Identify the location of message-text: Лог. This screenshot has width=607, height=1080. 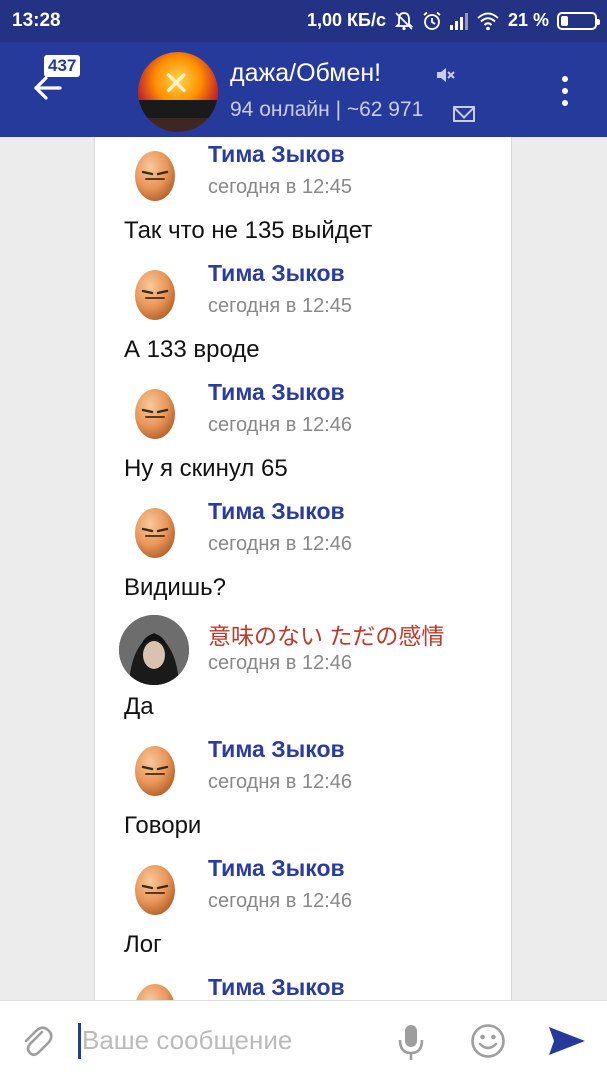
(143, 944).